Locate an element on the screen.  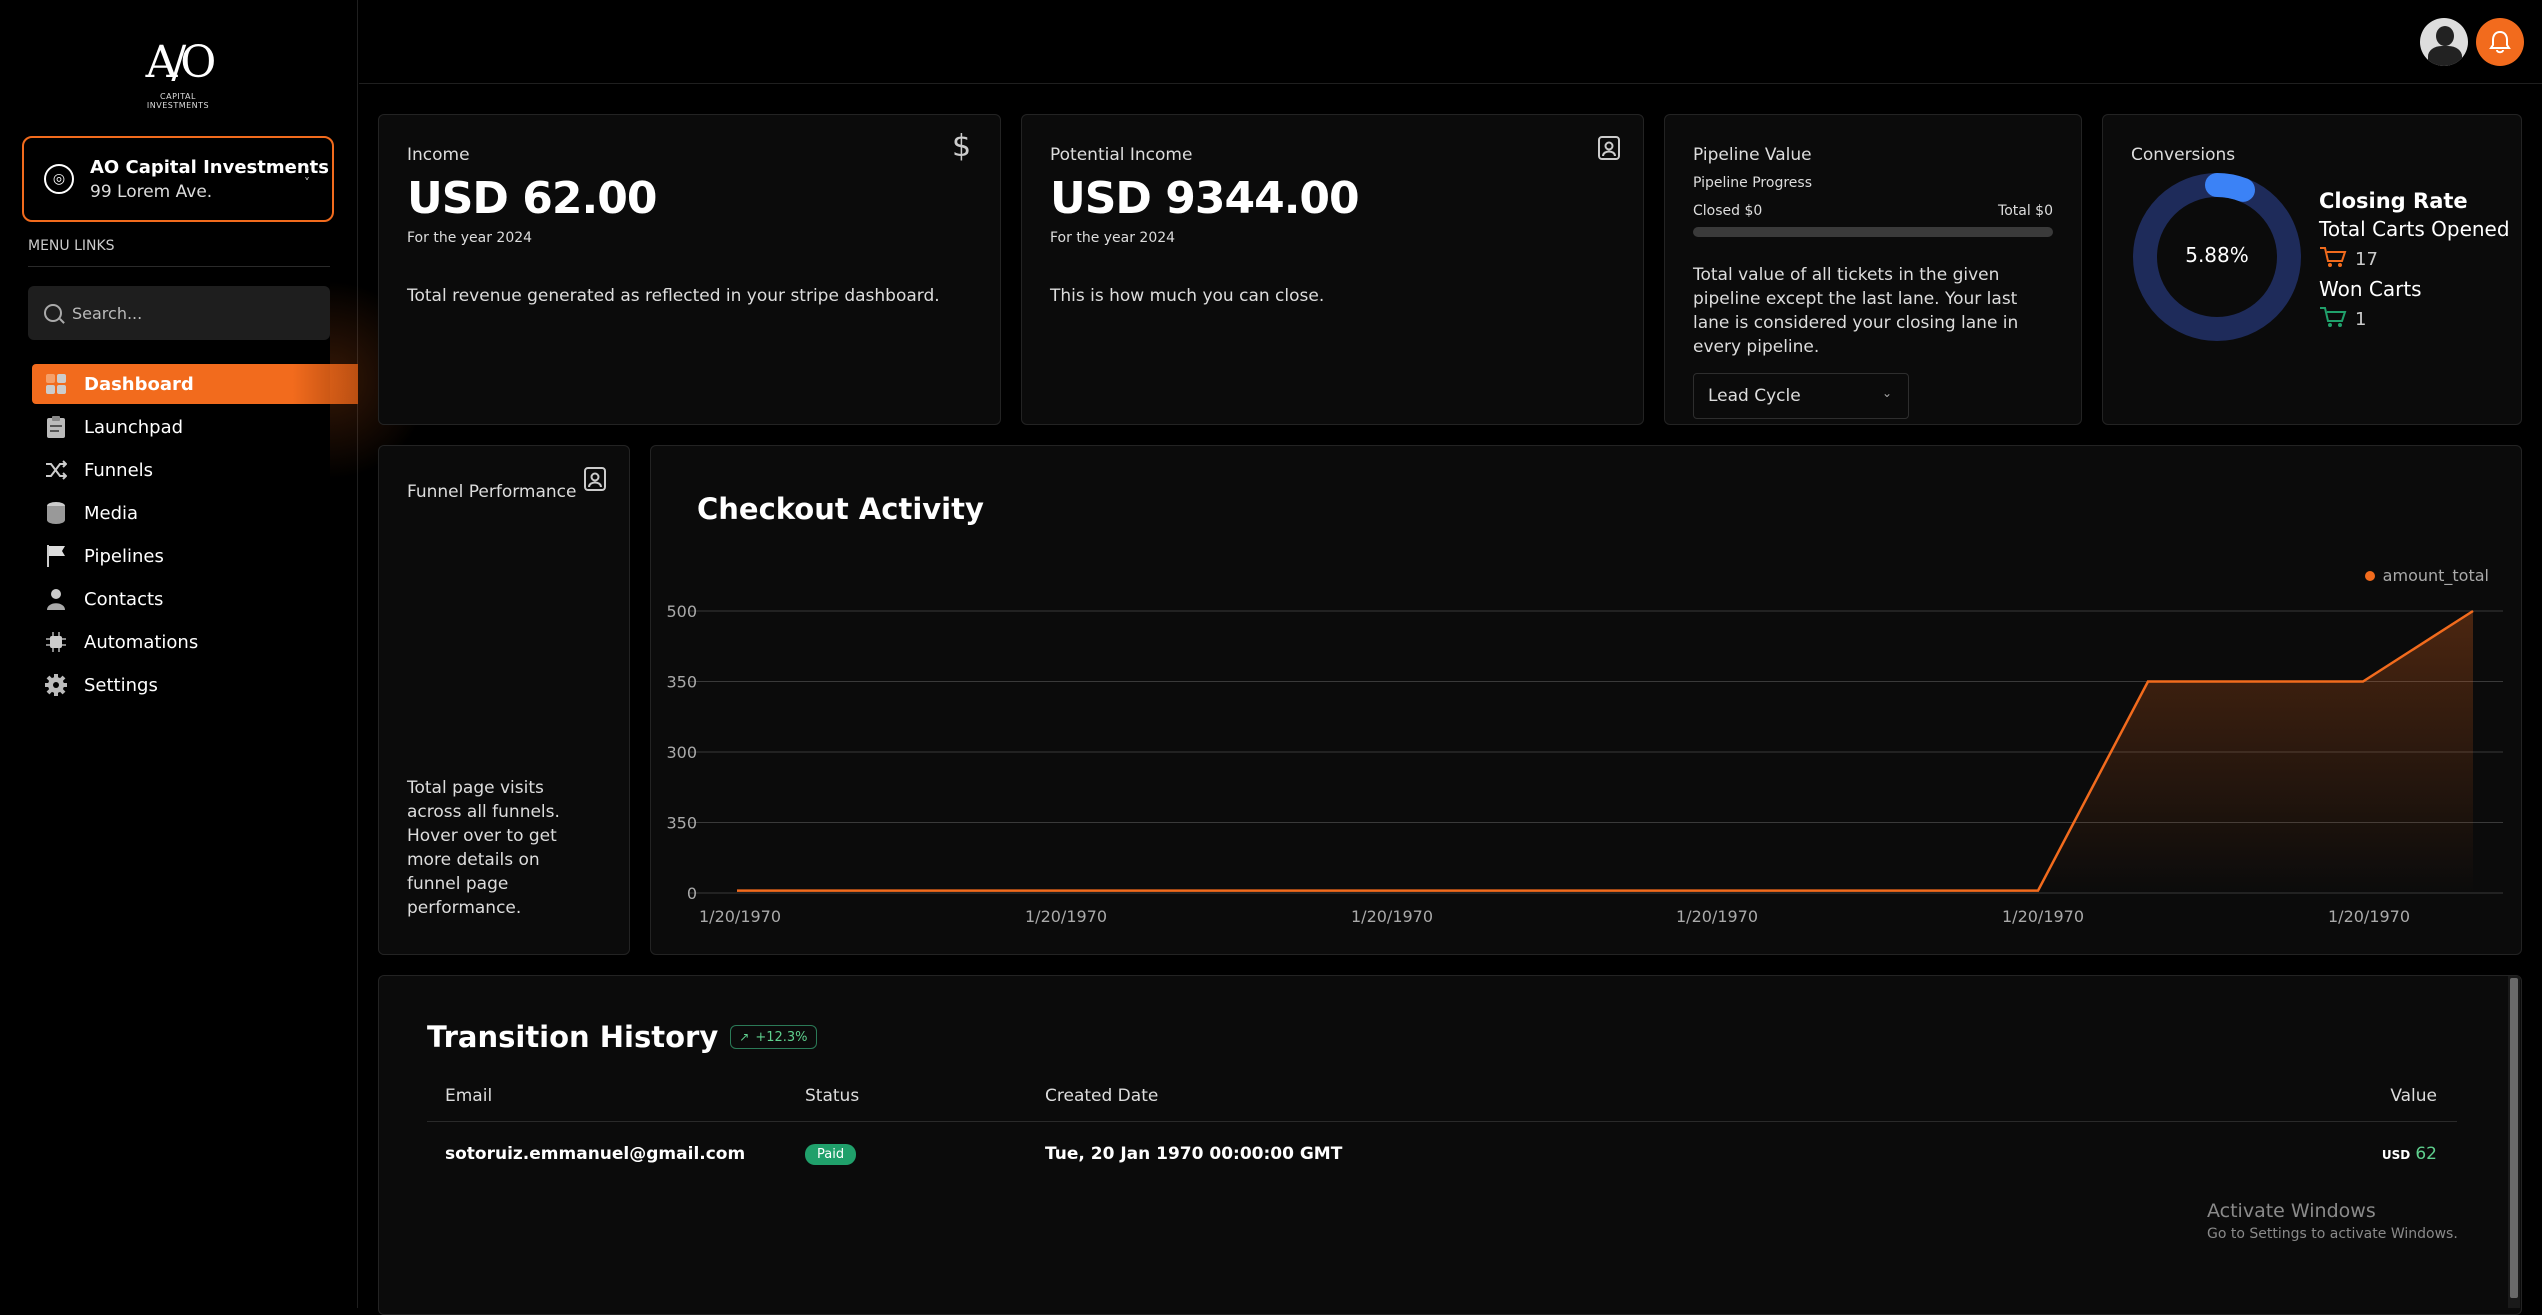
y-tick-label: 0 is located at coordinates (692, 893).